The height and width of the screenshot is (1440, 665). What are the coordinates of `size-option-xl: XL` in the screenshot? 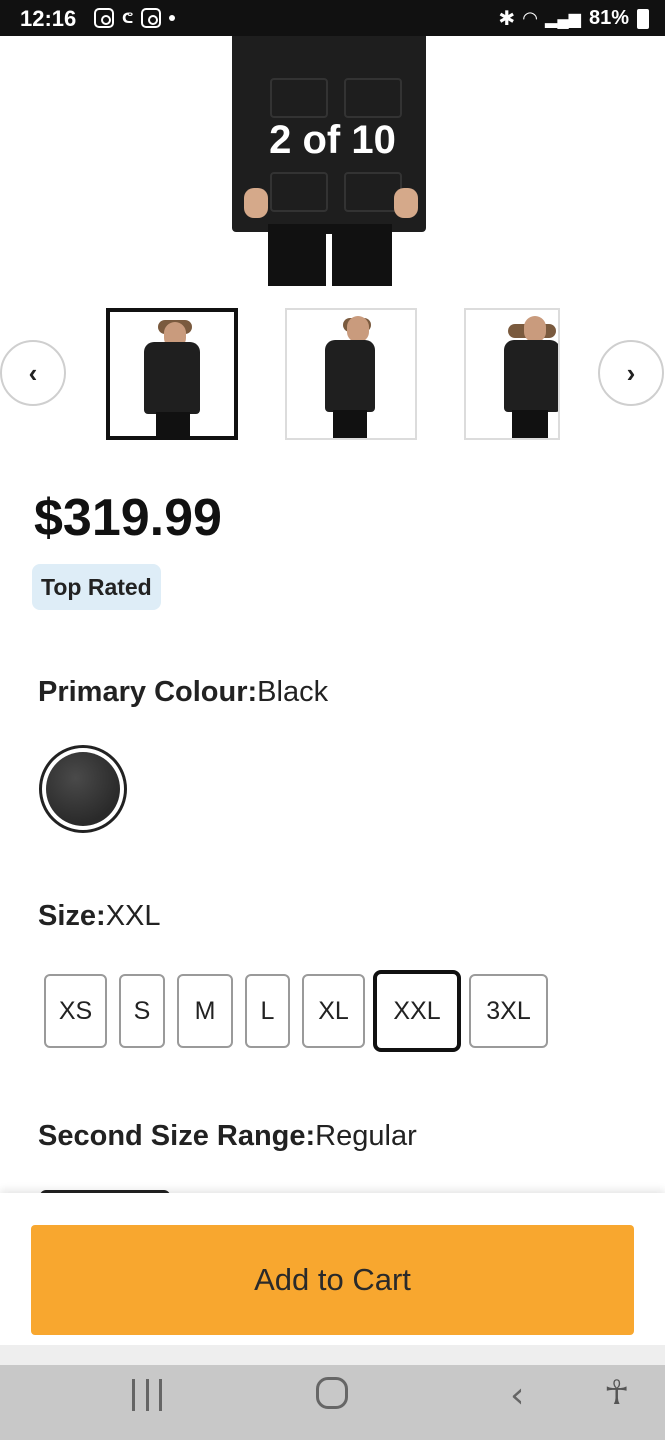 It's located at (333, 1011).